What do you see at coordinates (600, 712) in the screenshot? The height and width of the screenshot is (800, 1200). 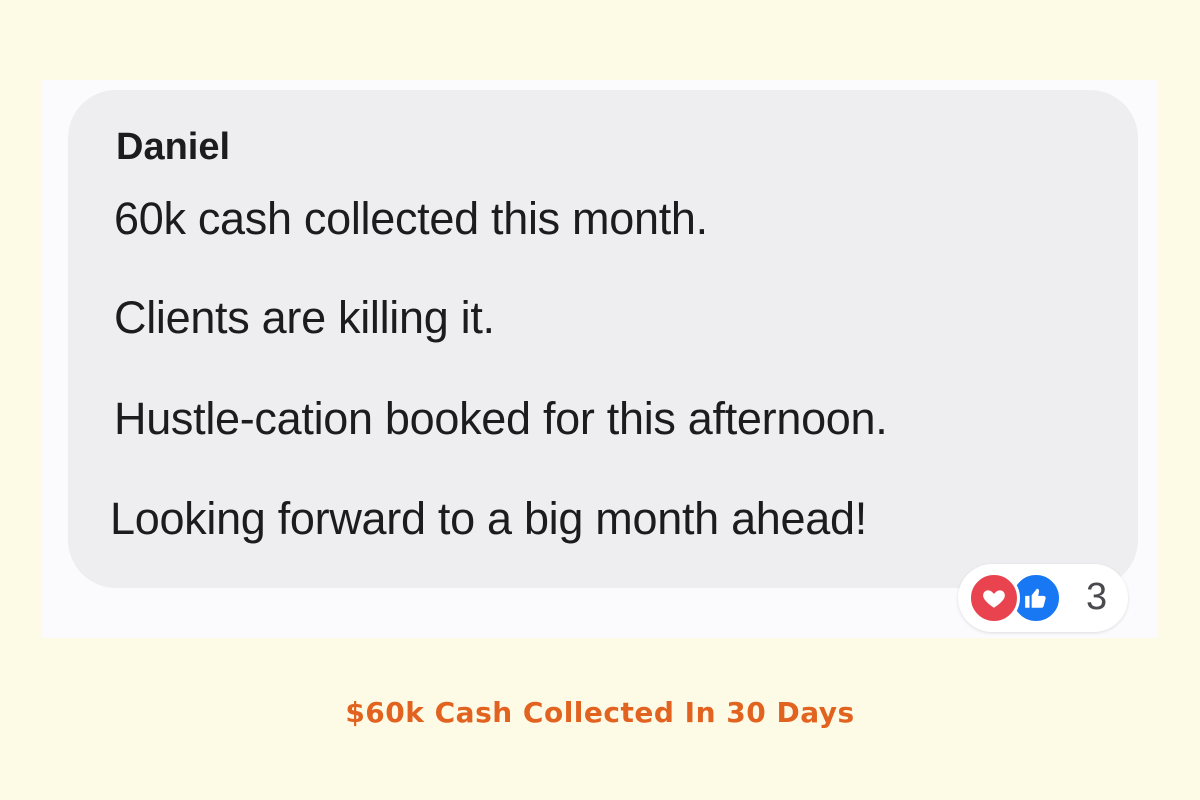 I see `caption: $60k Cash Collected In 30 Days` at bounding box center [600, 712].